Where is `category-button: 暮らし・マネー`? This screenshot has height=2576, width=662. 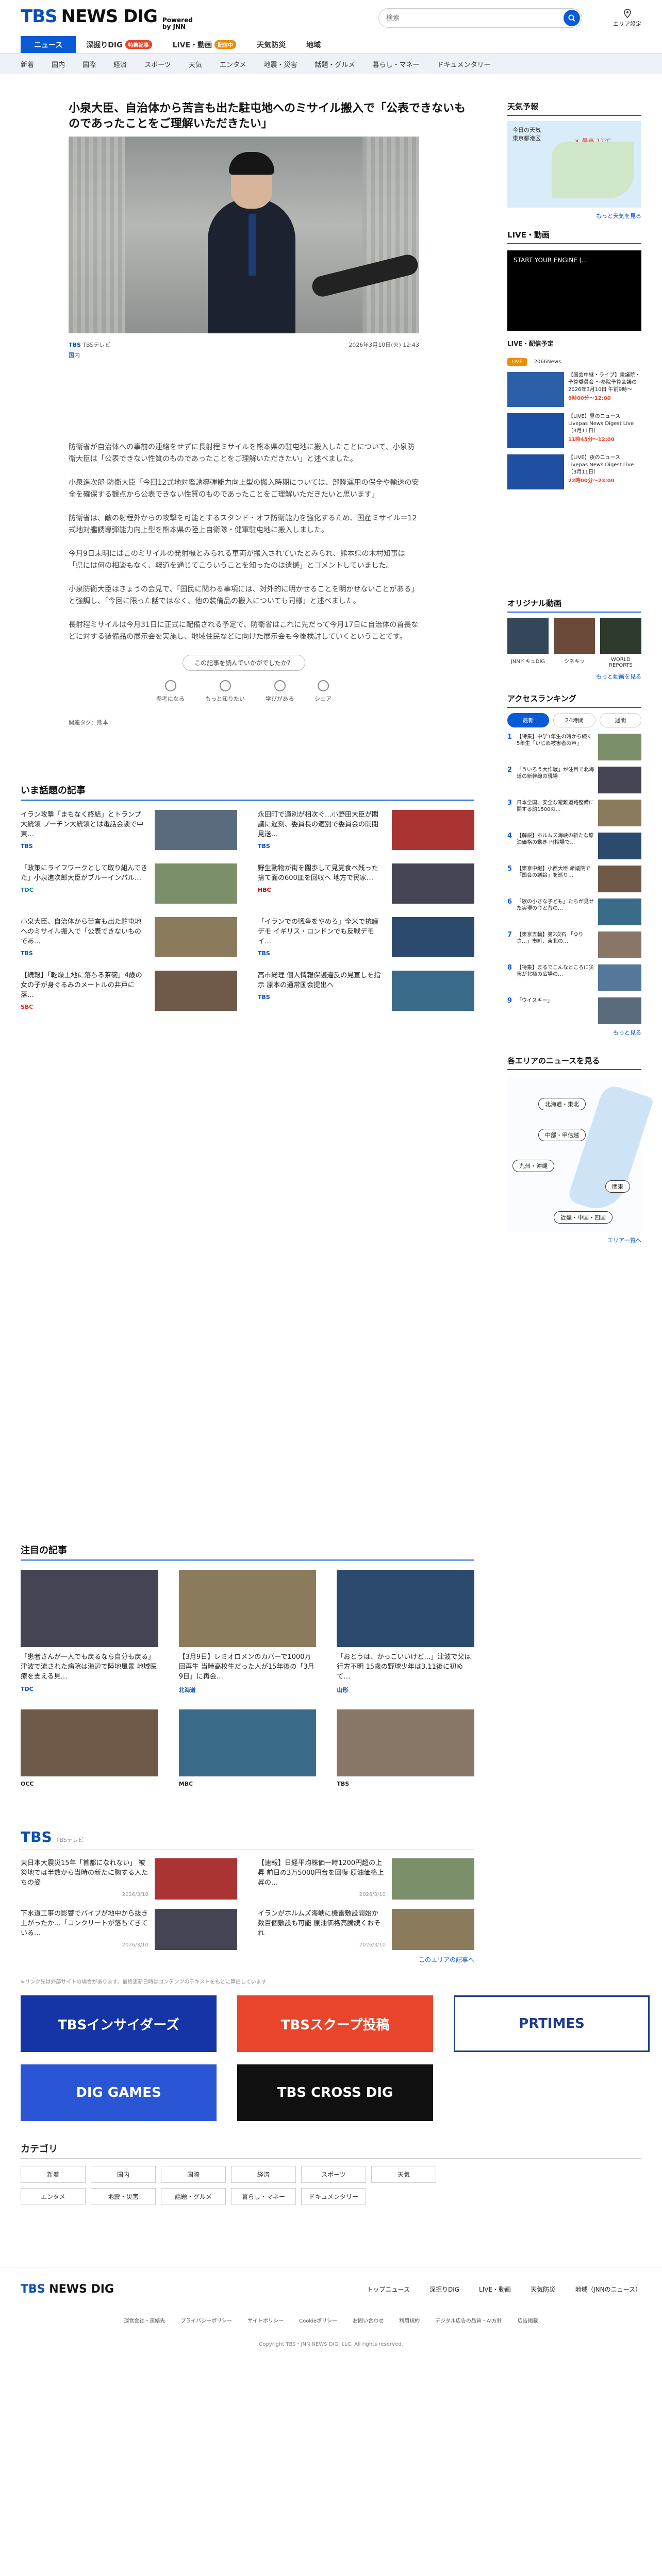
category-button: 暮らし・マネー is located at coordinates (263, 2196).